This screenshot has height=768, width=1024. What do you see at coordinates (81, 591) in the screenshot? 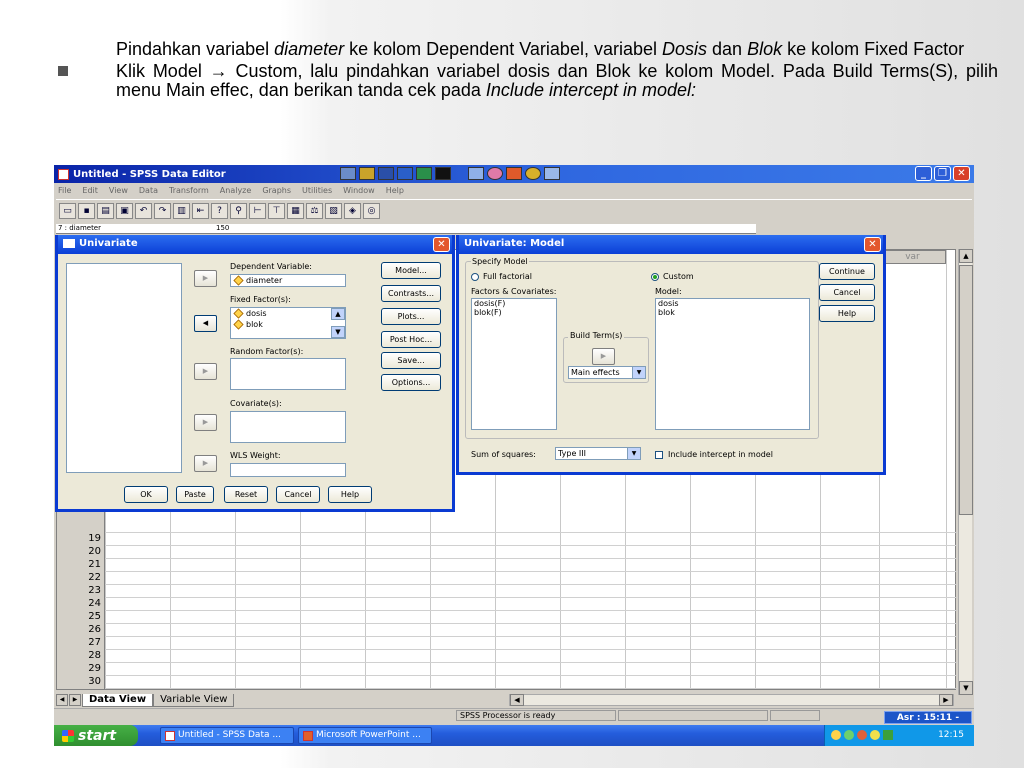
I see `row-number: 23` at bounding box center [81, 591].